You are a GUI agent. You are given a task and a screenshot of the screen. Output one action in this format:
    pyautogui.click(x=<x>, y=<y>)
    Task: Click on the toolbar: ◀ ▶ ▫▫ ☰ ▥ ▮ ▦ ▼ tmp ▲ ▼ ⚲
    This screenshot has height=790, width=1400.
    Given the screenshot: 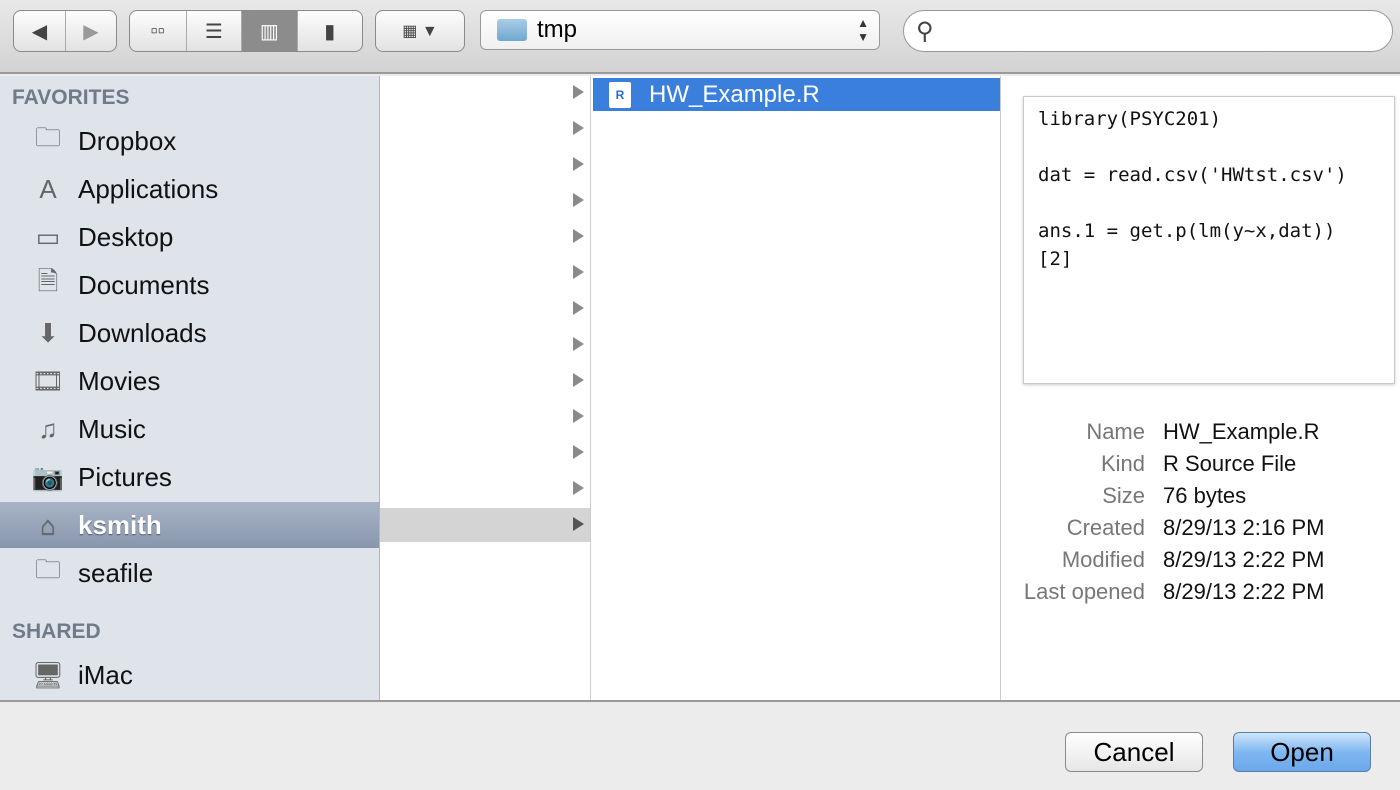 What is the action you would take?
    pyautogui.click(x=700, y=37)
    